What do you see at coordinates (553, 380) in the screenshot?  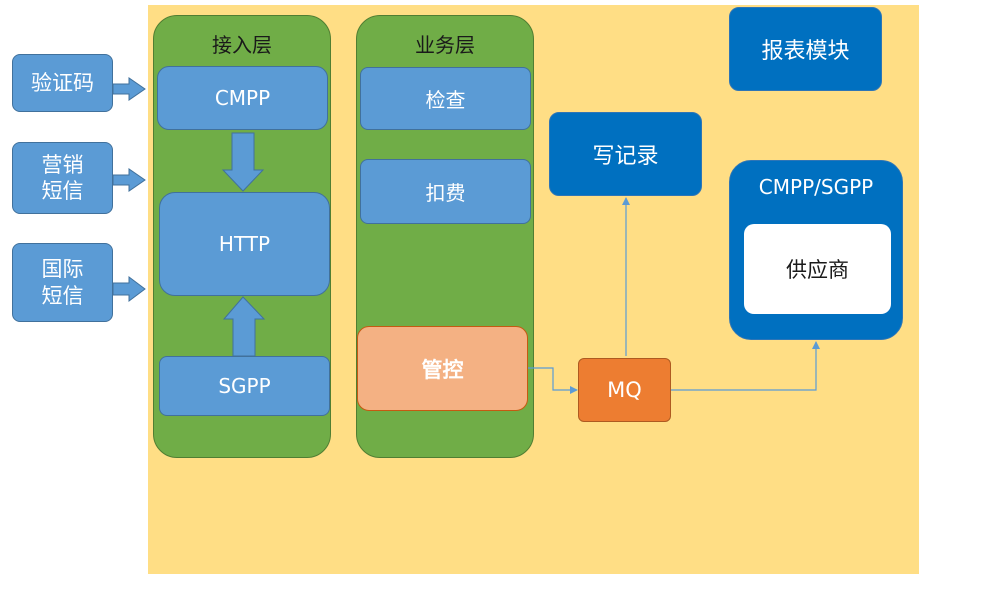 I see `control-to-mq-connector` at bounding box center [553, 380].